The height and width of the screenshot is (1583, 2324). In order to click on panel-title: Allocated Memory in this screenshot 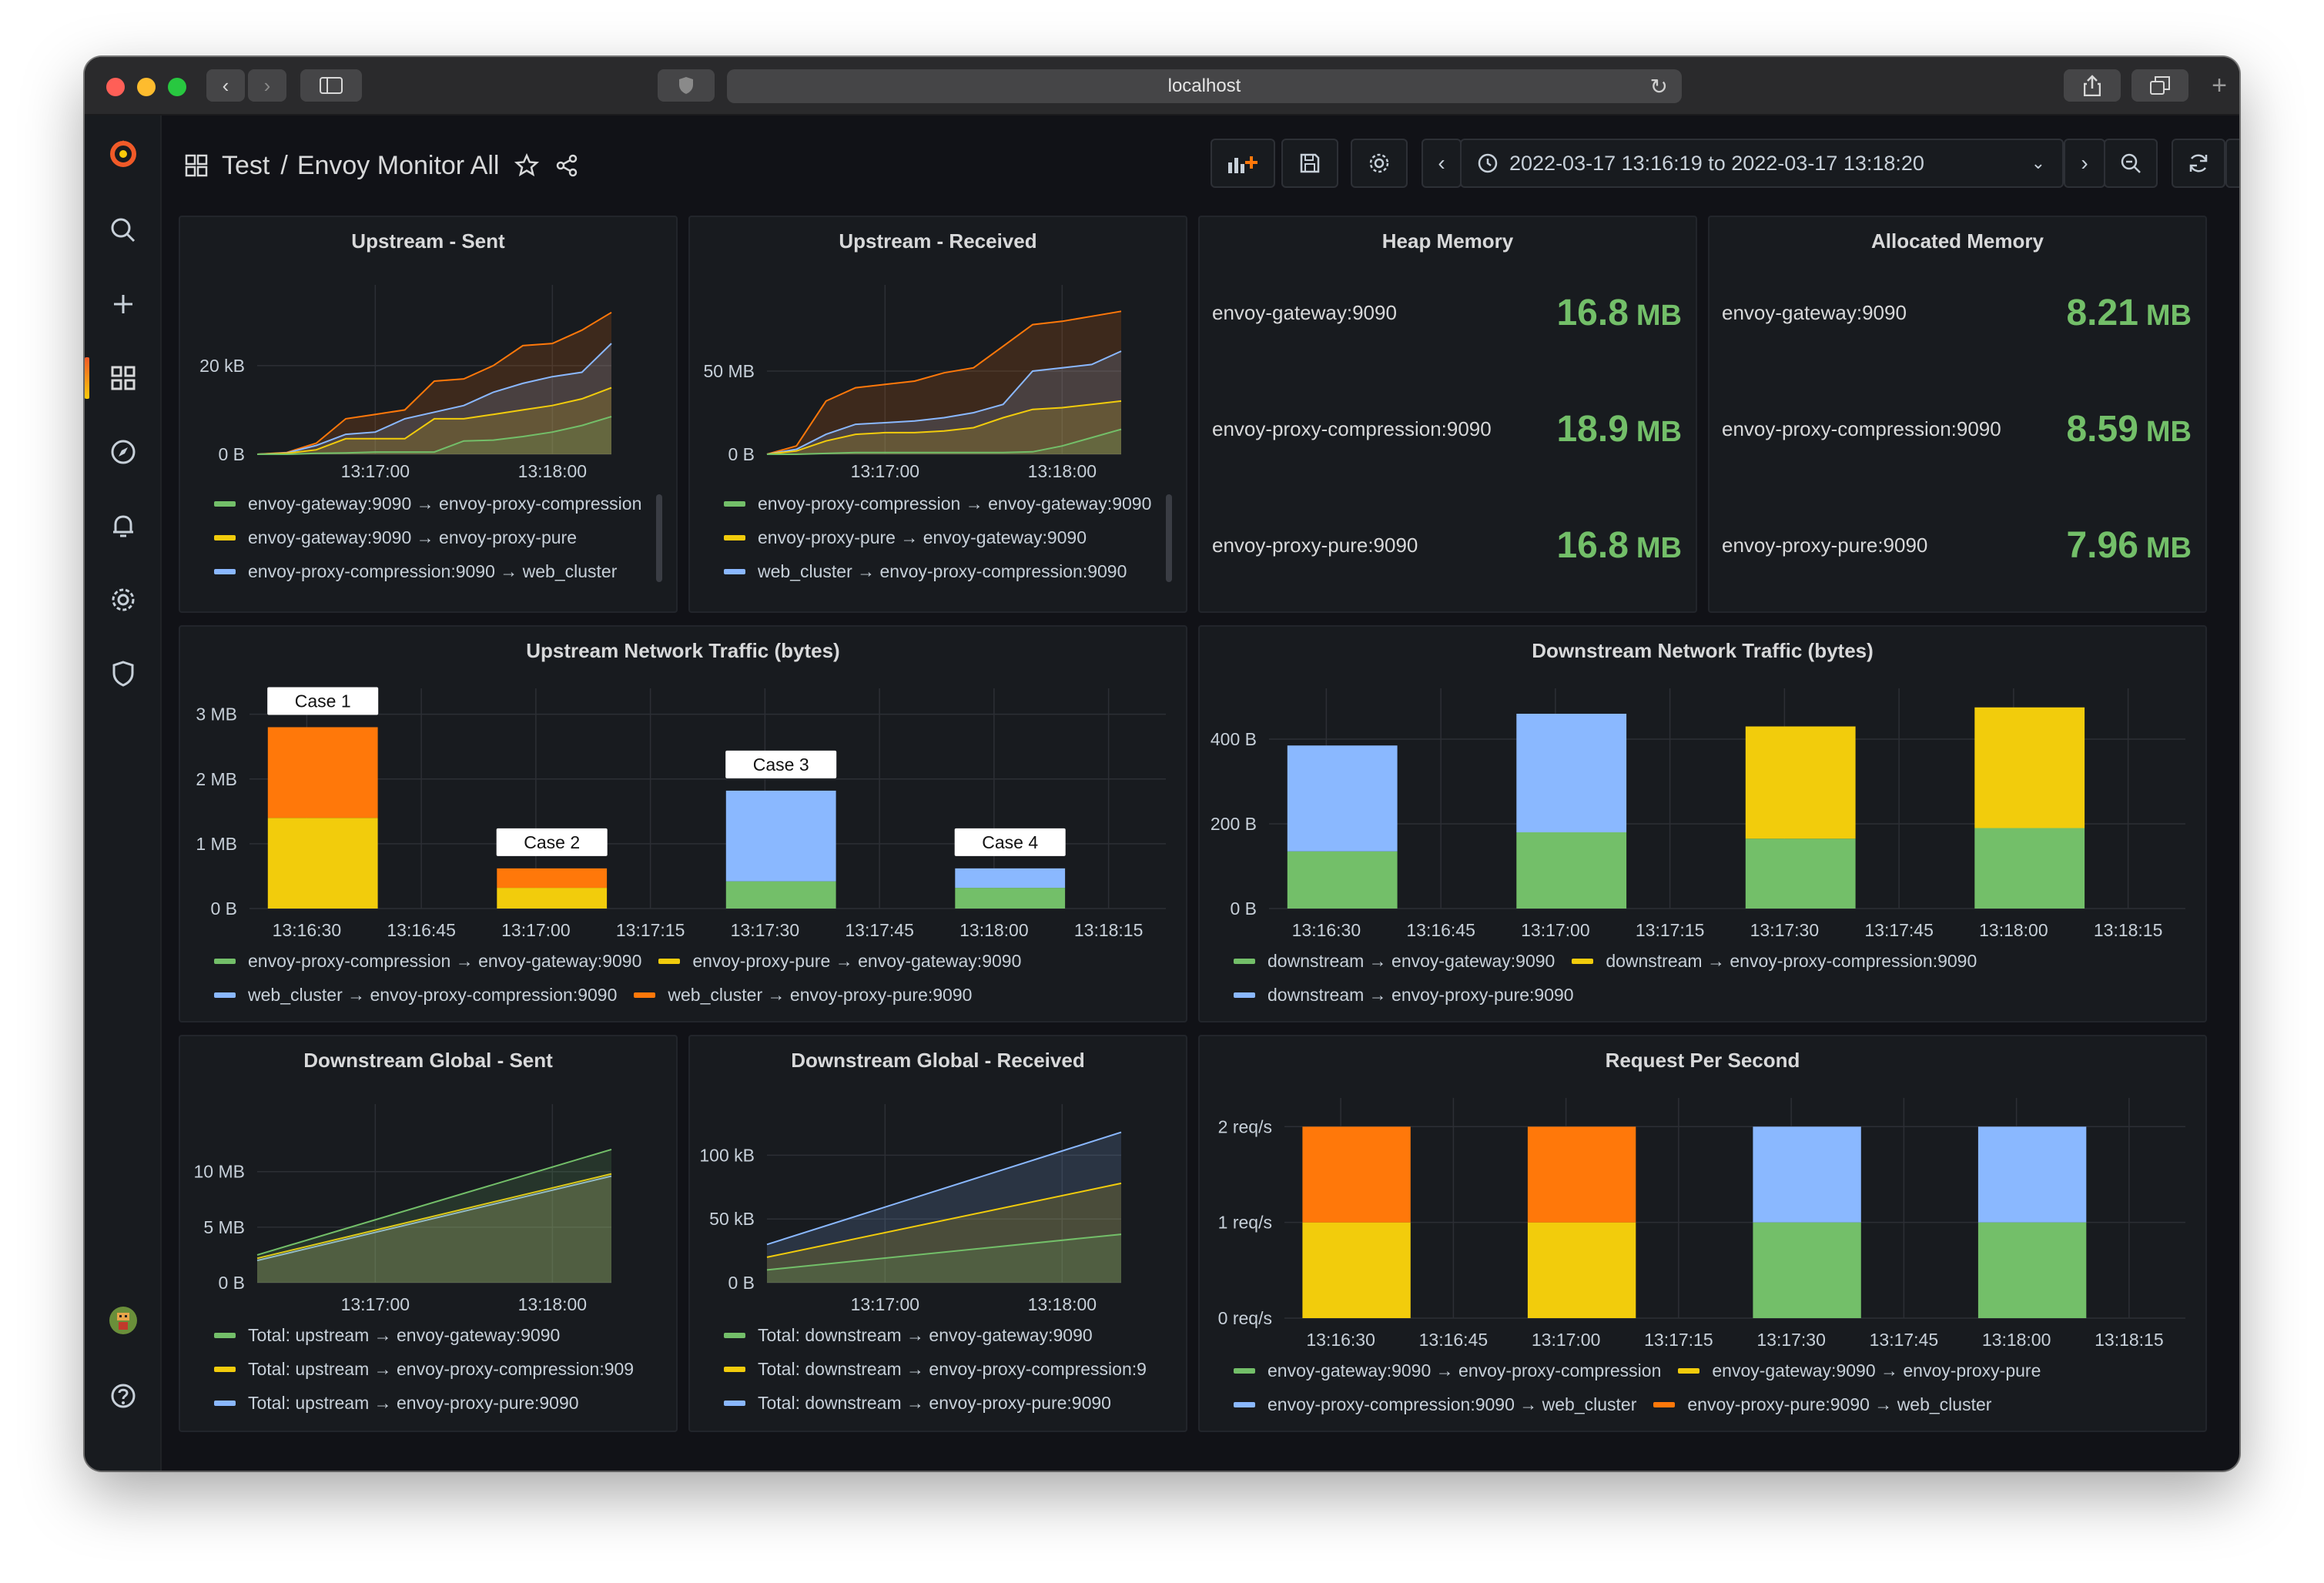, I will do `click(1958, 241)`.